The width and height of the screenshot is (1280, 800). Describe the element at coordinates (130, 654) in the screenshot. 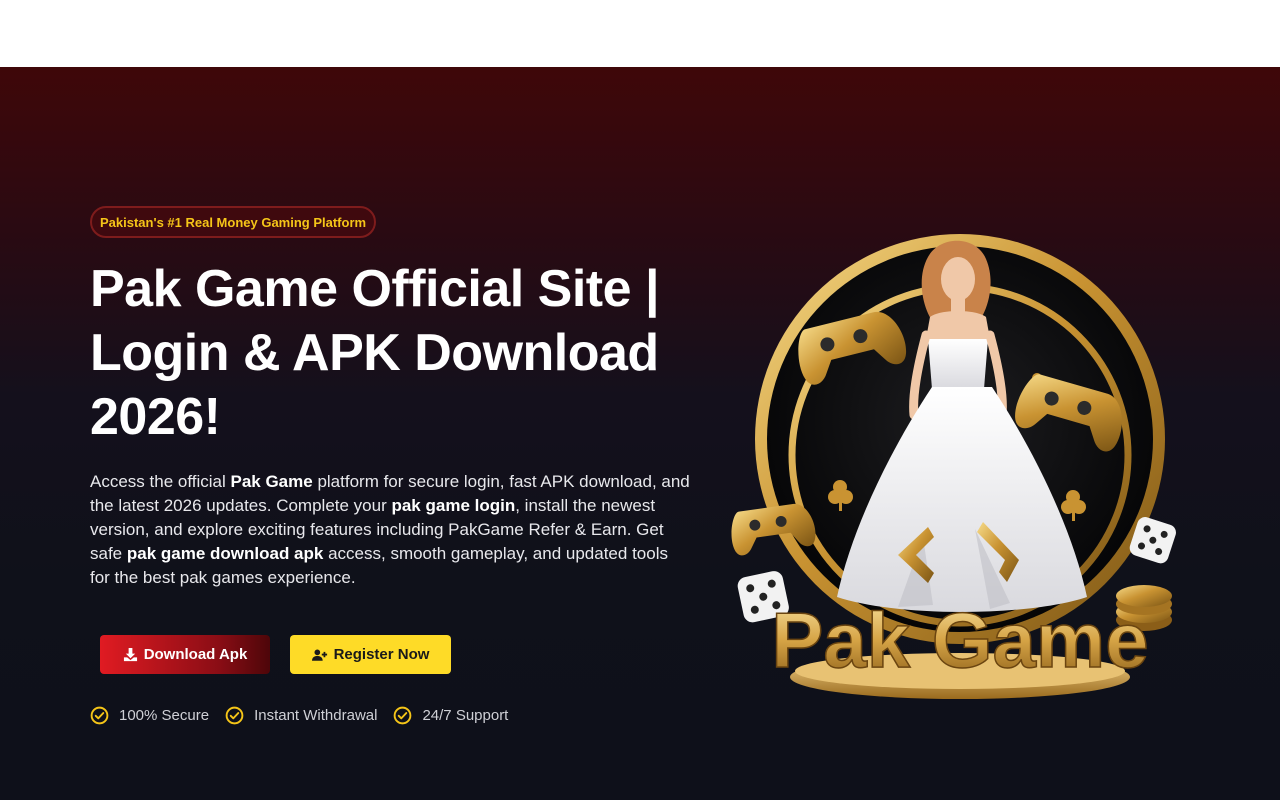

I see `download-icon` at that location.